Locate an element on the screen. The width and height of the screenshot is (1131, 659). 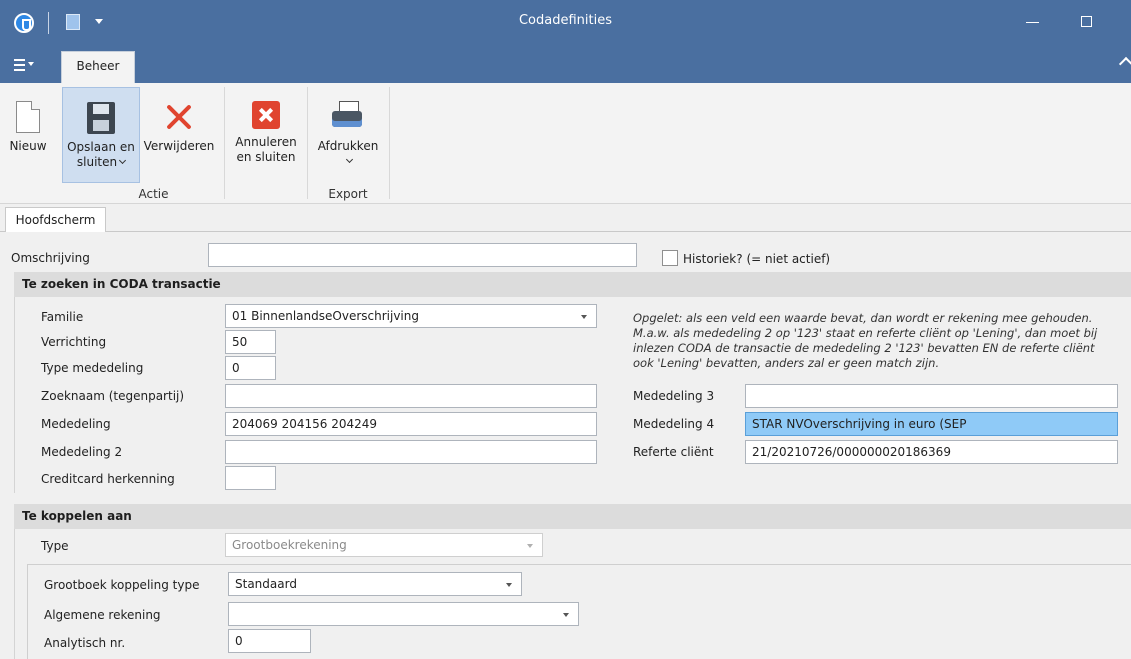
ribbon-divider is located at coordinates (224, 143).